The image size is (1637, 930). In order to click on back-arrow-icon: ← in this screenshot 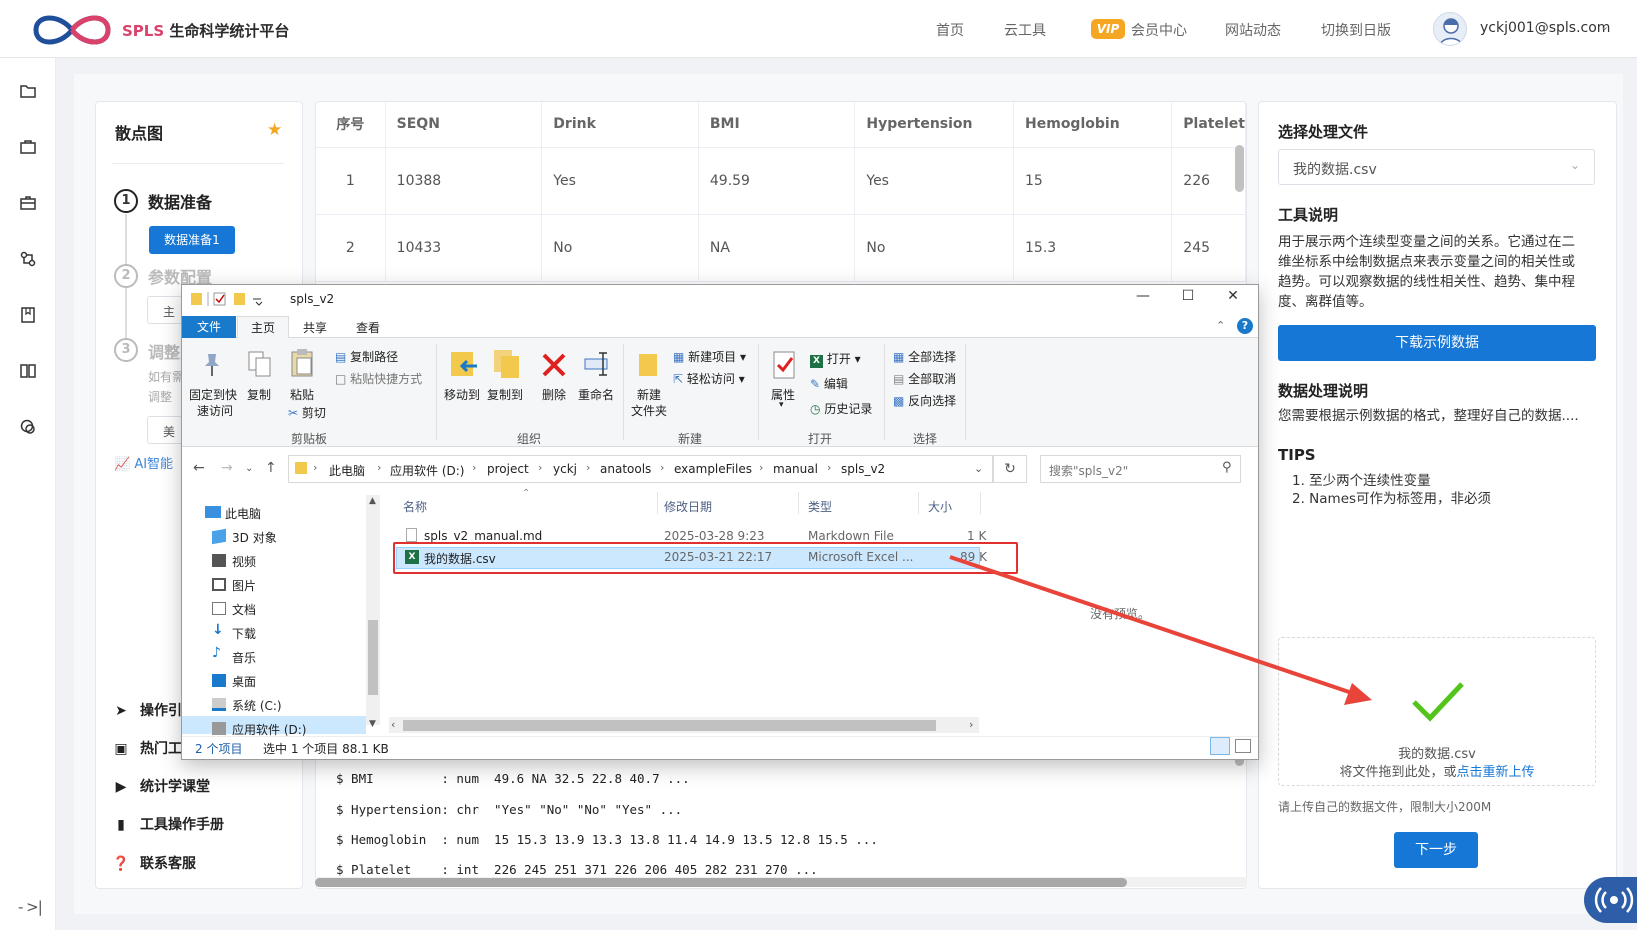, I will do `click(199, 468)`.